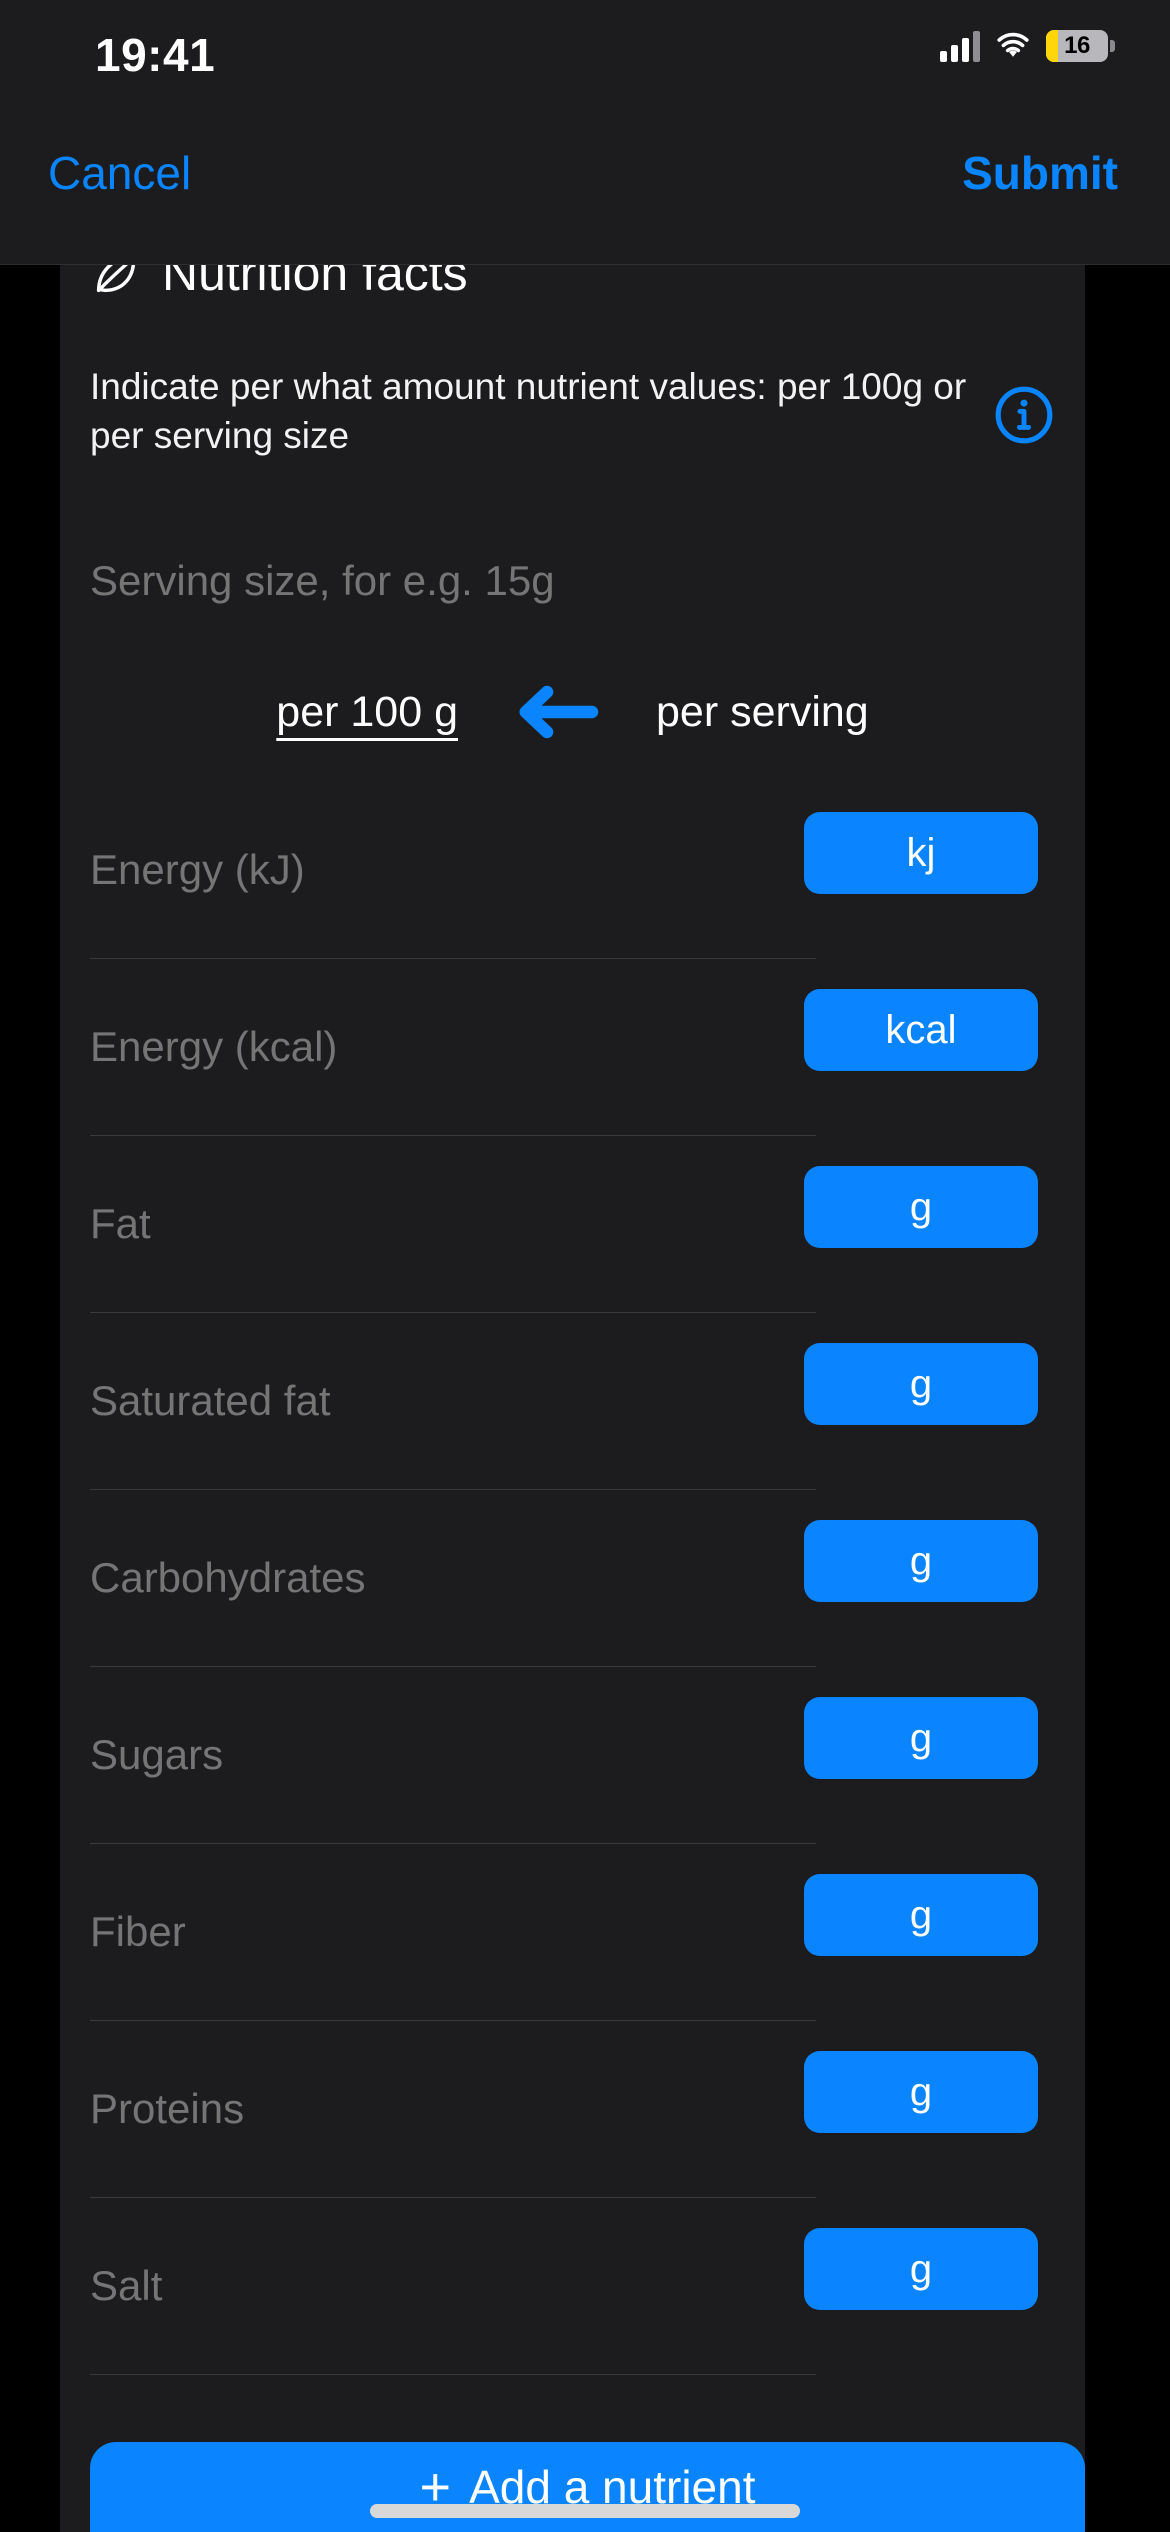 This screenshot has width=1170, height=2532. What do you see at coordinates (921, 1030) in the screenshot?
I see `unit-button: kcal` at bounding box center [921, 1030].